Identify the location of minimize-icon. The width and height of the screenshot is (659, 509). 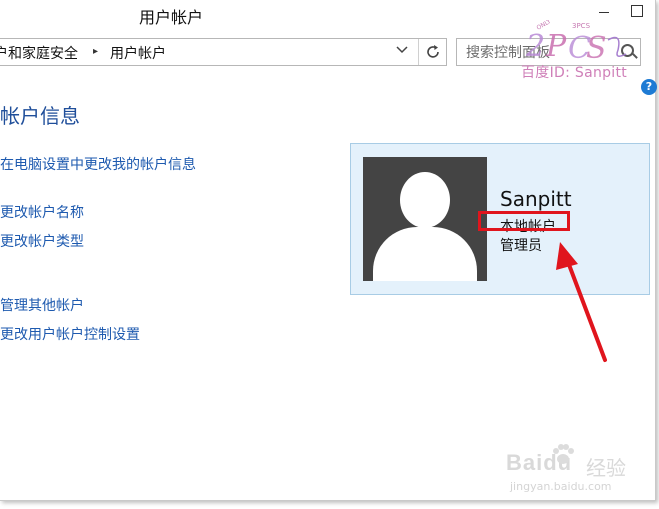
(604, 12).